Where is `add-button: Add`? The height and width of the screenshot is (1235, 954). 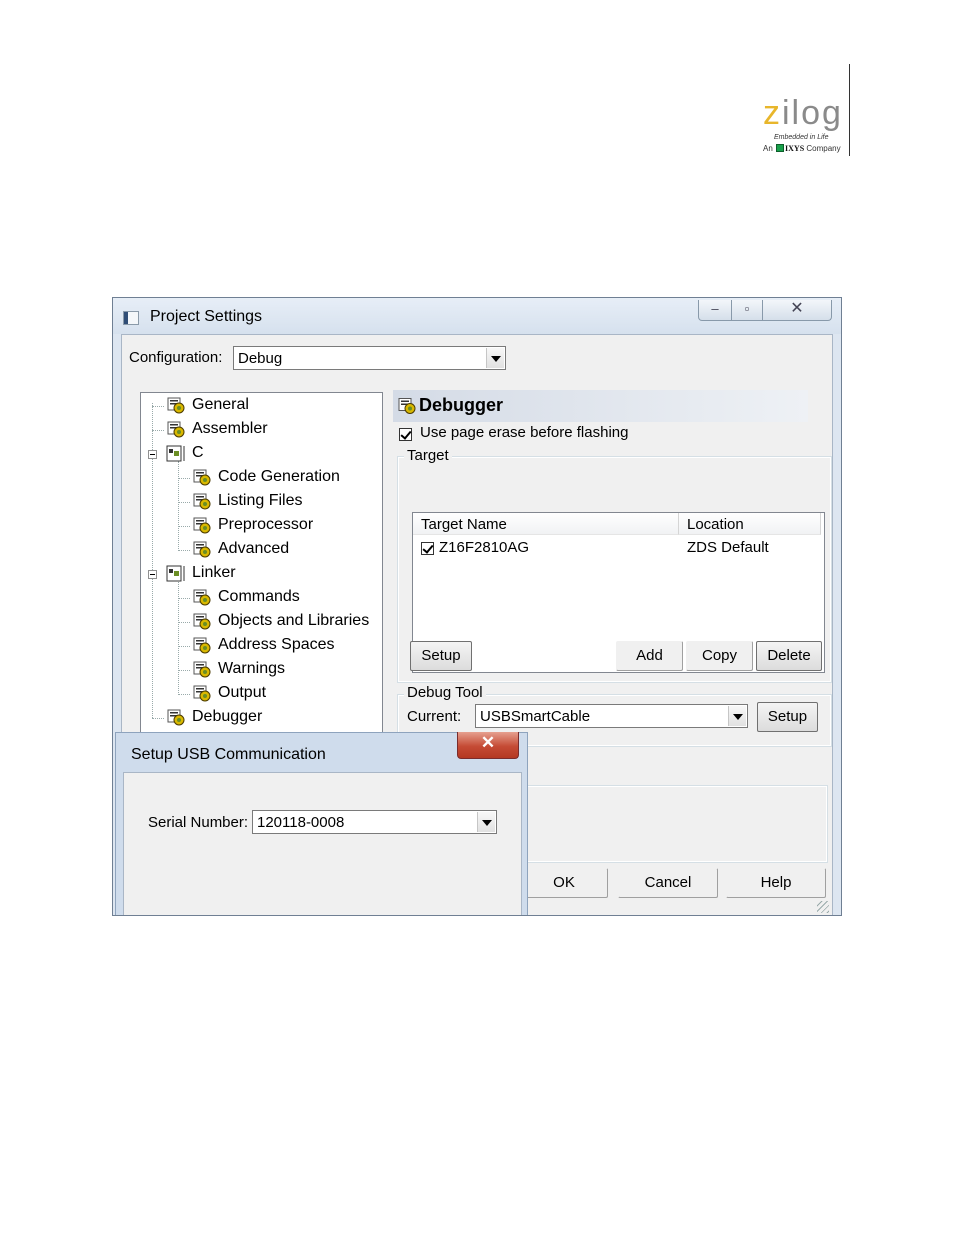 add-button: Add is located at coordinates (649, 656).